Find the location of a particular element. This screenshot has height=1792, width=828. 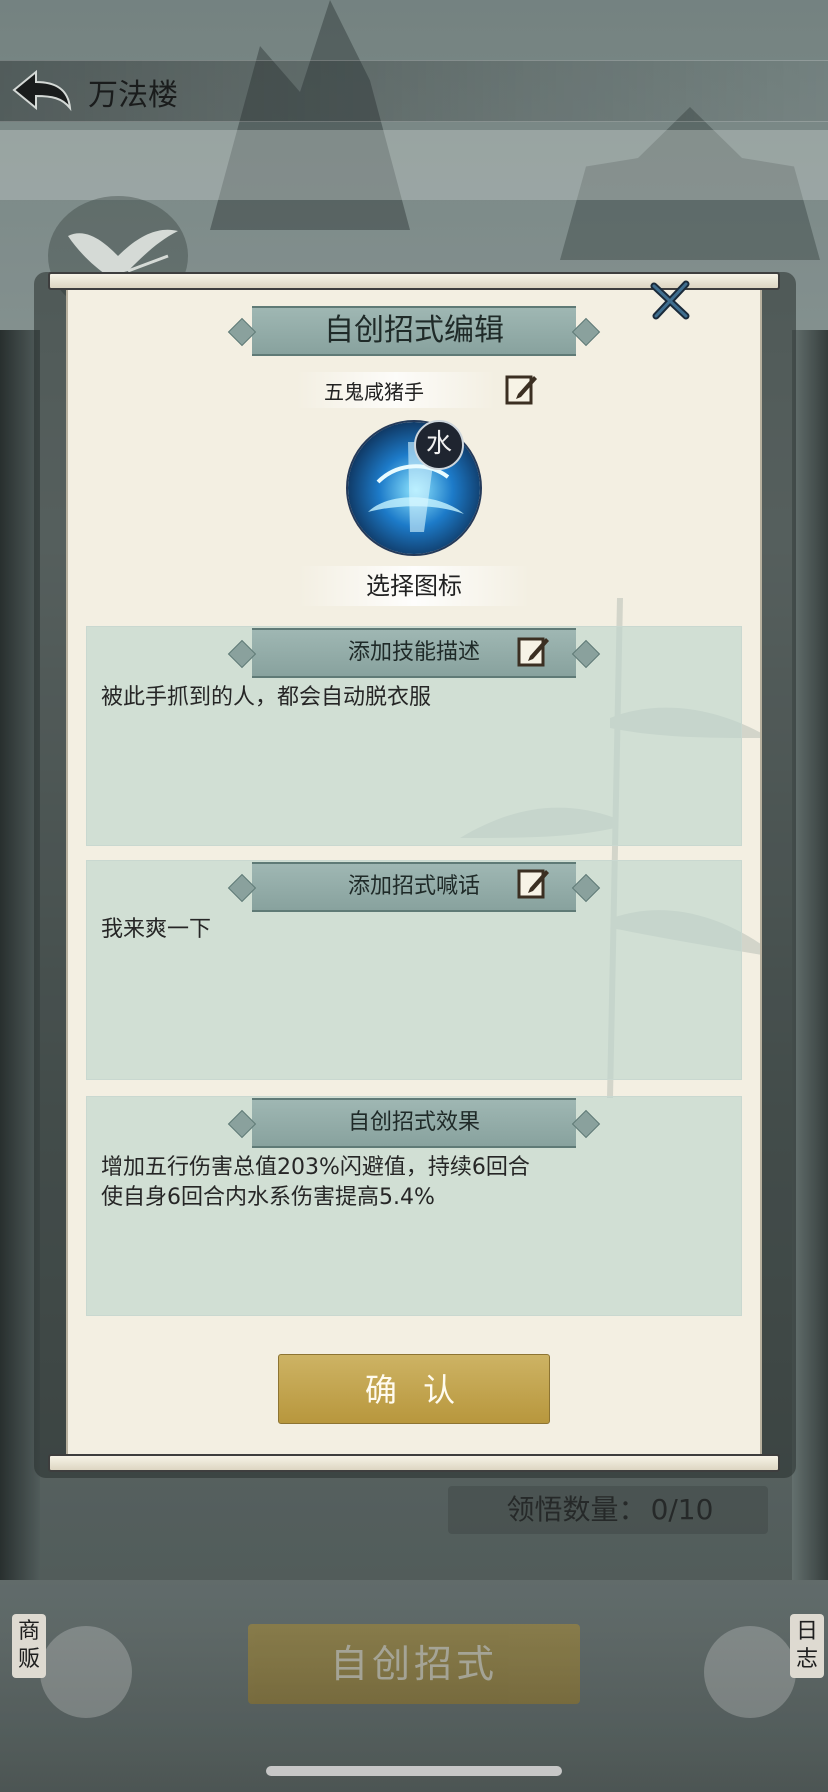

effect-text: 增加五行伤害总值203%闪避值，持续6回合 使自身6回合内水系伤害提高5.4% is located at coordinates (315, 1182).